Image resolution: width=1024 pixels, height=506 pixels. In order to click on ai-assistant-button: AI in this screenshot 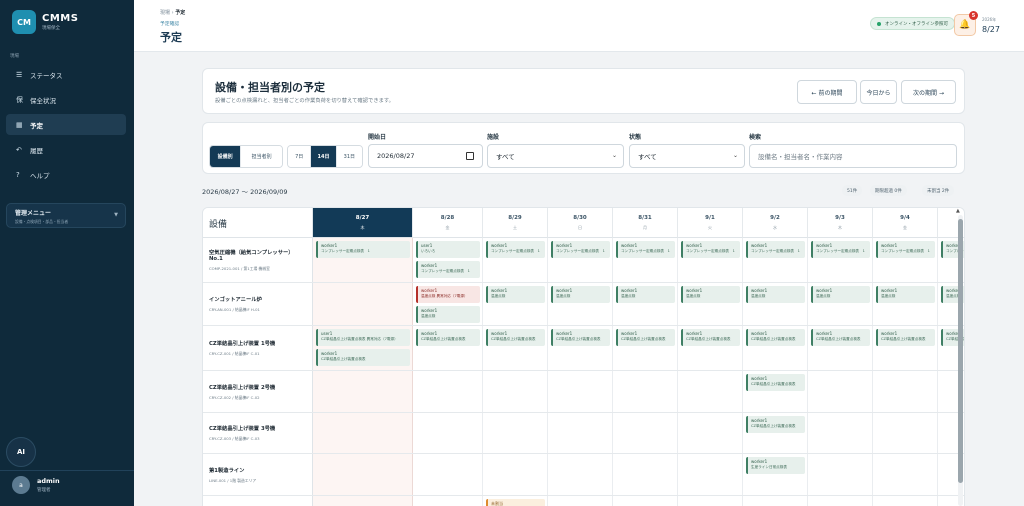, I will do `click(21, 452)`.